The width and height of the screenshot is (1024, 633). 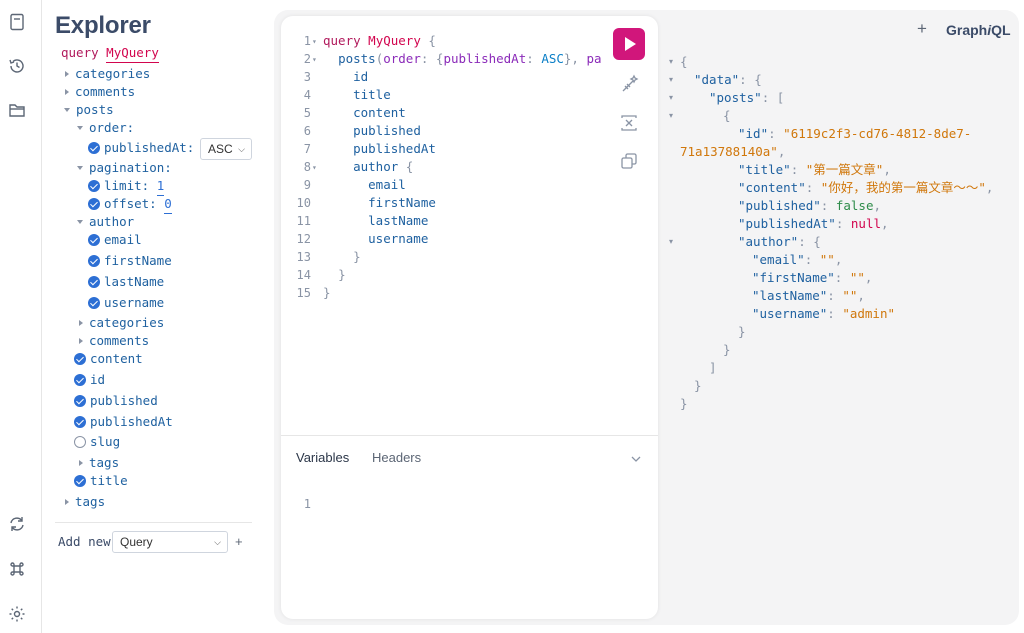 What do you see at coordinates (115, 240) in the screenshot?
I see `explorer-item-email: email` at bounding box center [115, 240].